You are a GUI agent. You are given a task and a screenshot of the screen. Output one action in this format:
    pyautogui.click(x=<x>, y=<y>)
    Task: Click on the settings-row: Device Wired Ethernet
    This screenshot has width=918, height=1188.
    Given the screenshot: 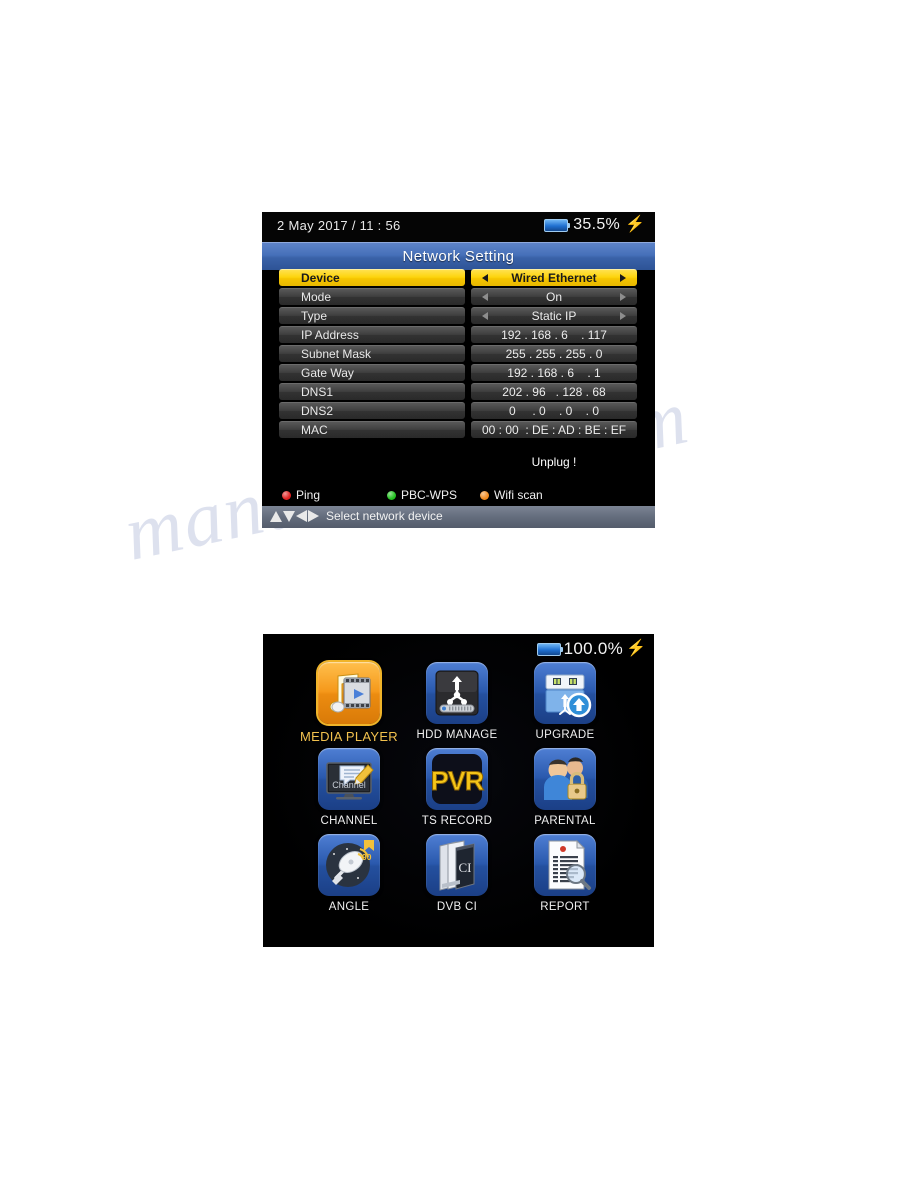 What is the action you would take?
    pyautogui.click(x=458, y=278)
    